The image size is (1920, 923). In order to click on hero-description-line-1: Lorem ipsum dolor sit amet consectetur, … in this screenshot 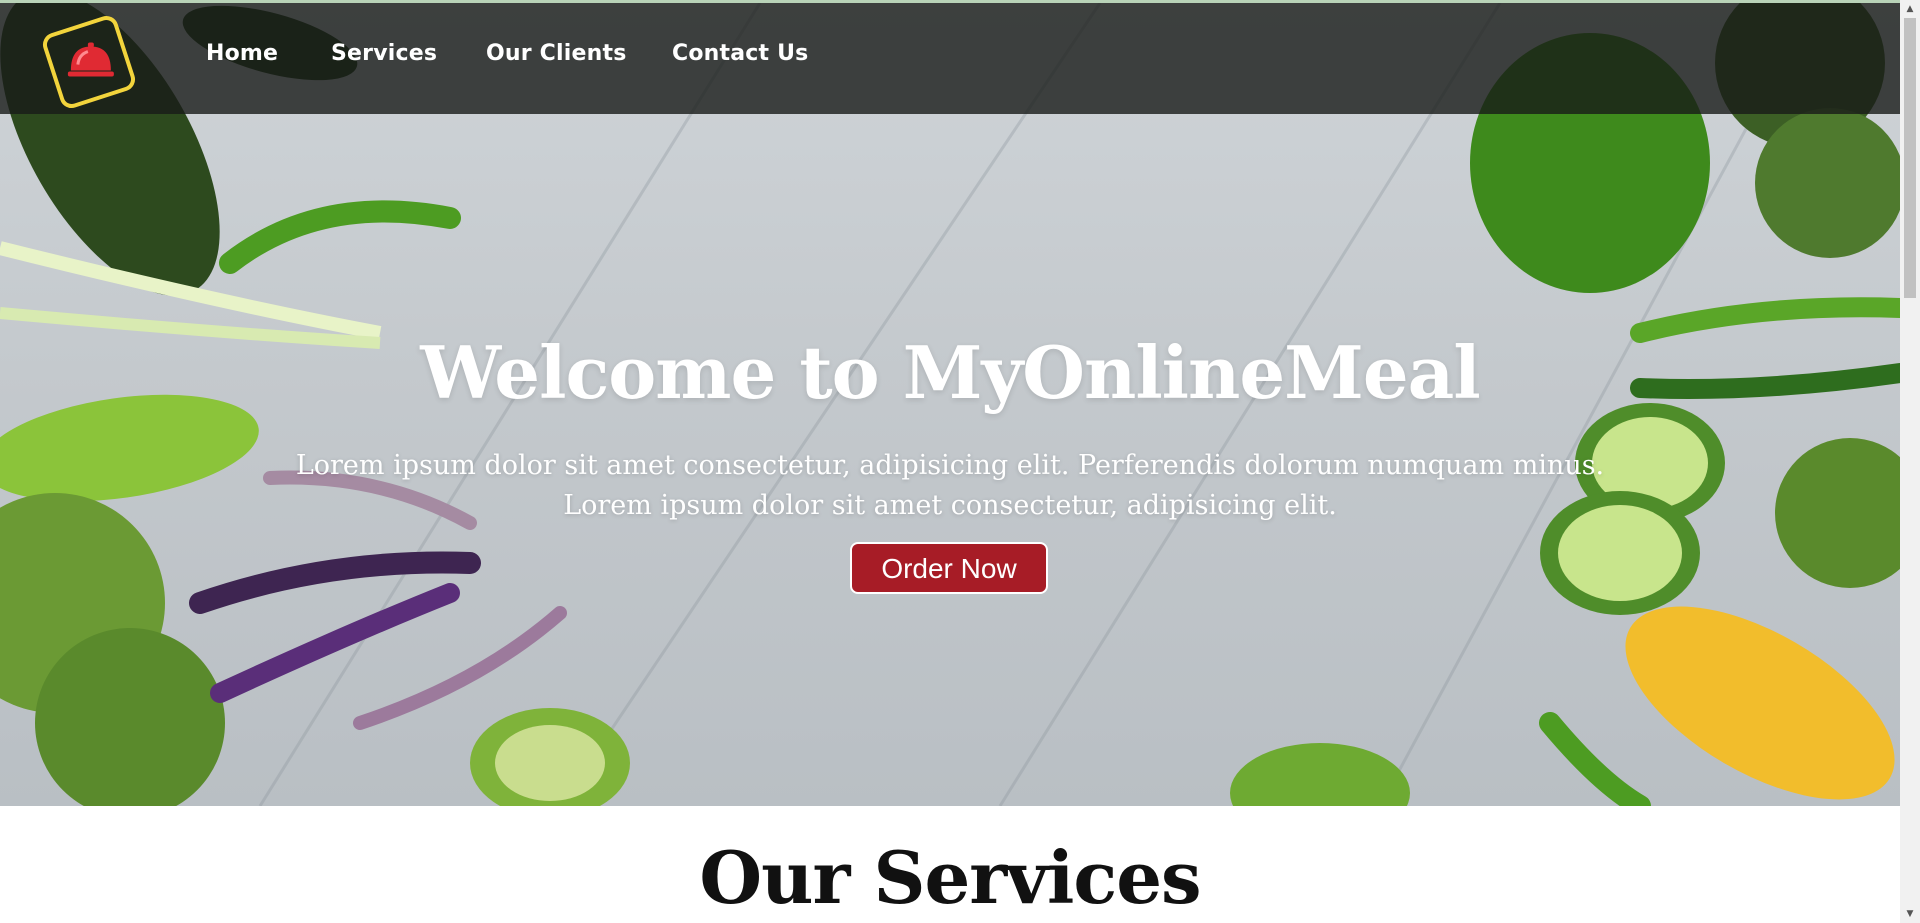, I will do `click(950, 465)`.